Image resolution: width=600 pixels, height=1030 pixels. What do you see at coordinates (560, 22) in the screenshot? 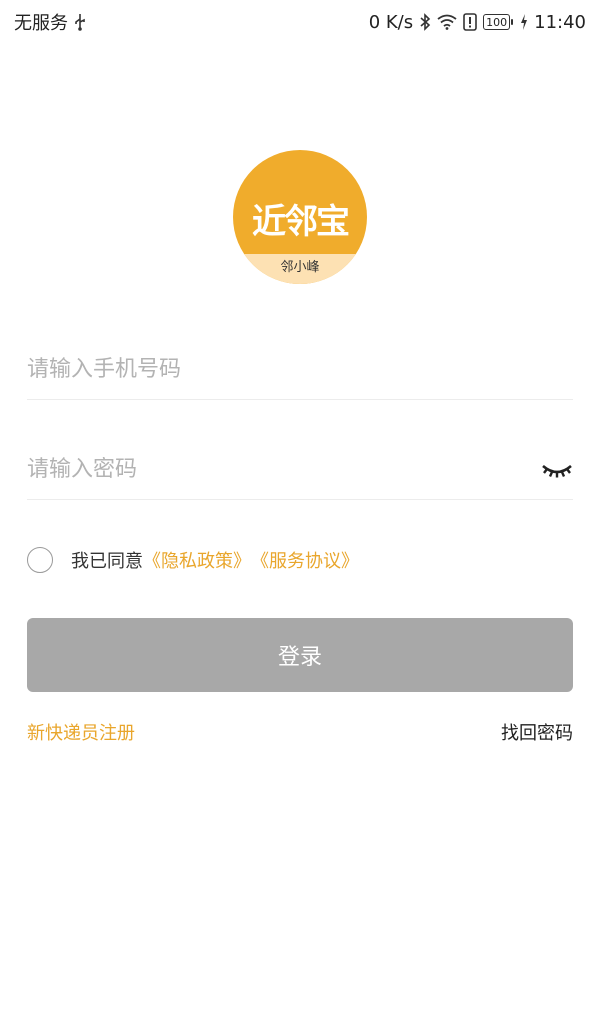
I see `clock: 11:40` at bounding box center [560, 22].